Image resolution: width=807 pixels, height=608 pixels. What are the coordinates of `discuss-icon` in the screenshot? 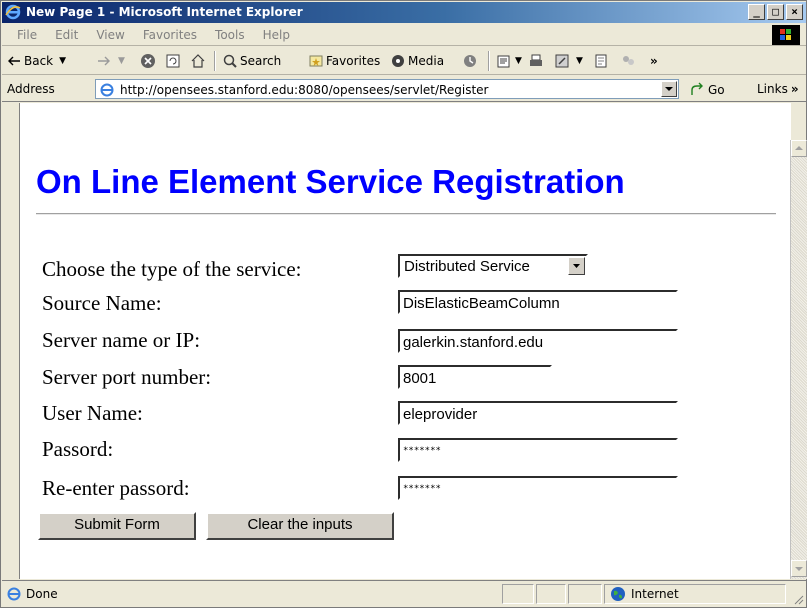 It's located at (601, 61).